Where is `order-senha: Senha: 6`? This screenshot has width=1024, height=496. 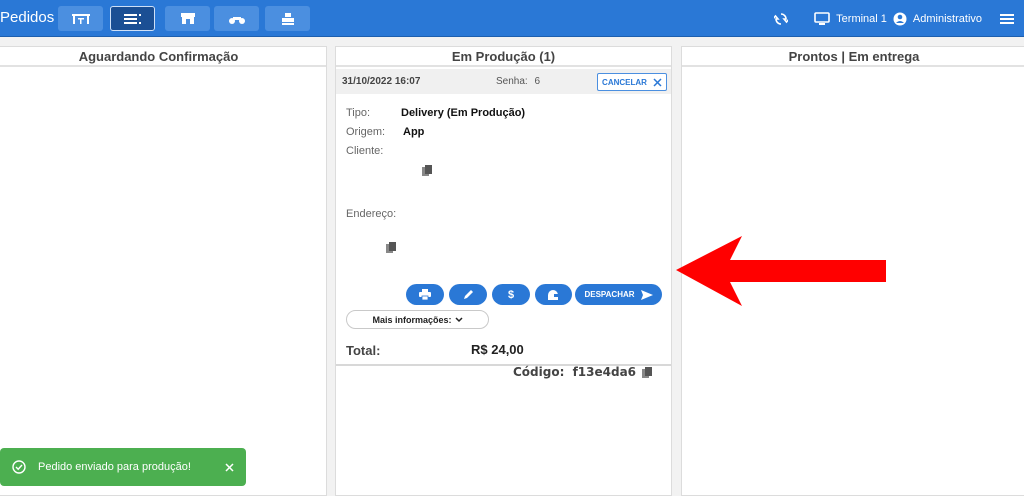
order-senha: Senha: 6 is located at coordinates (518, 81).